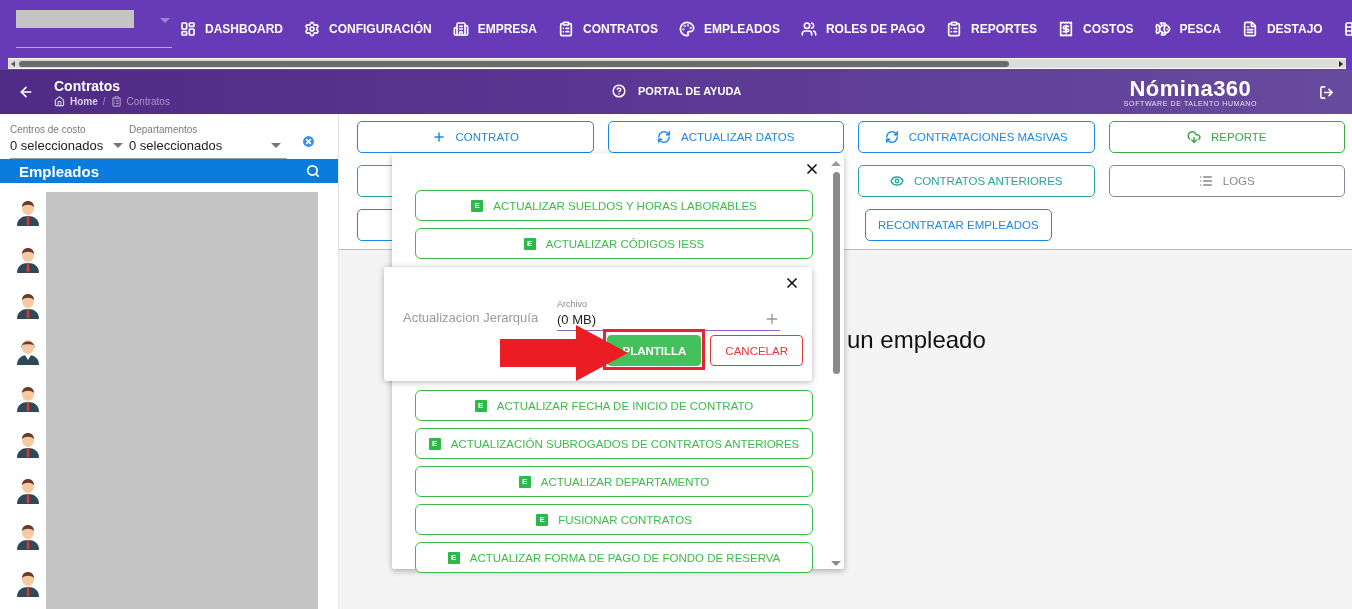 This screenshot has width=1352, height=609. I want to click on filter-select: Centros de costo 0 seleccionados, so click(69, 138).